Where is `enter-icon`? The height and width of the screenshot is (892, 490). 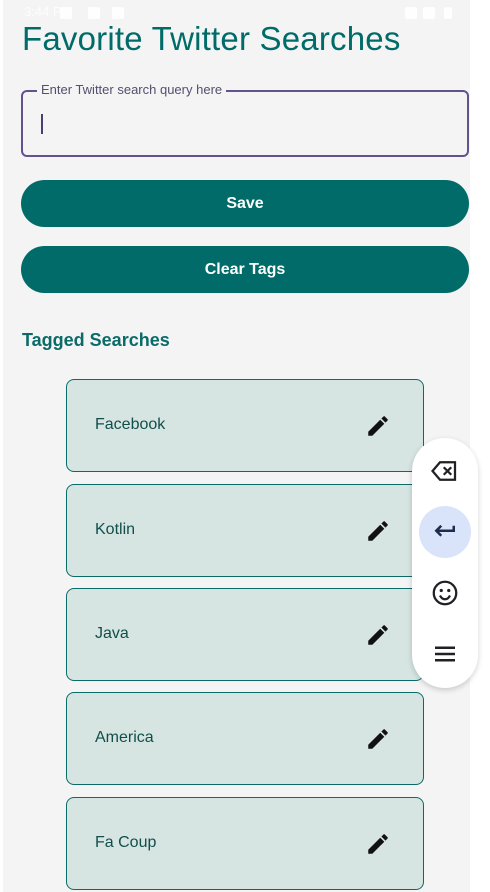
enter-icon is located at coordinates (444, 530).